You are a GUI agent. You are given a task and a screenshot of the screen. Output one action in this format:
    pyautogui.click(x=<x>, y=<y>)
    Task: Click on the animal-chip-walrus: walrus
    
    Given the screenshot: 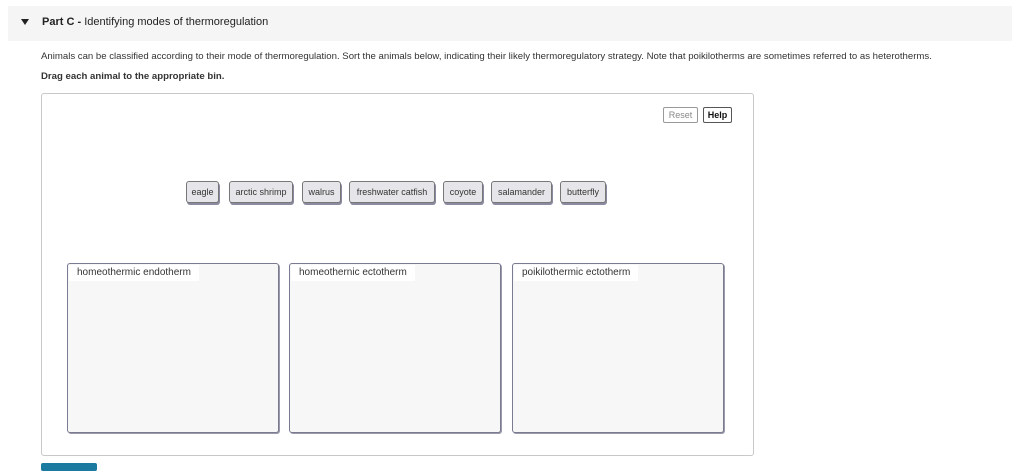 What is the action you would take?
    pyautogui.click(x=321, y=192)
    